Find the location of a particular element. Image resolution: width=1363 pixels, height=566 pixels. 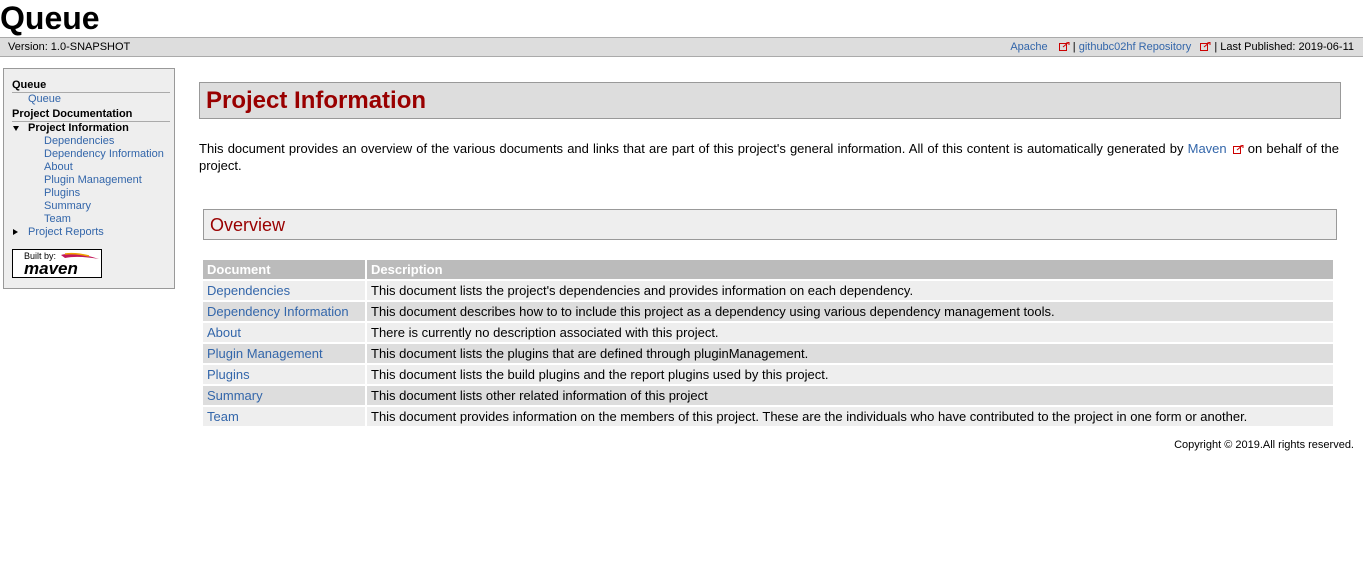

repository-link: githubc02hf Repository is located at coordinates (1135, 47).